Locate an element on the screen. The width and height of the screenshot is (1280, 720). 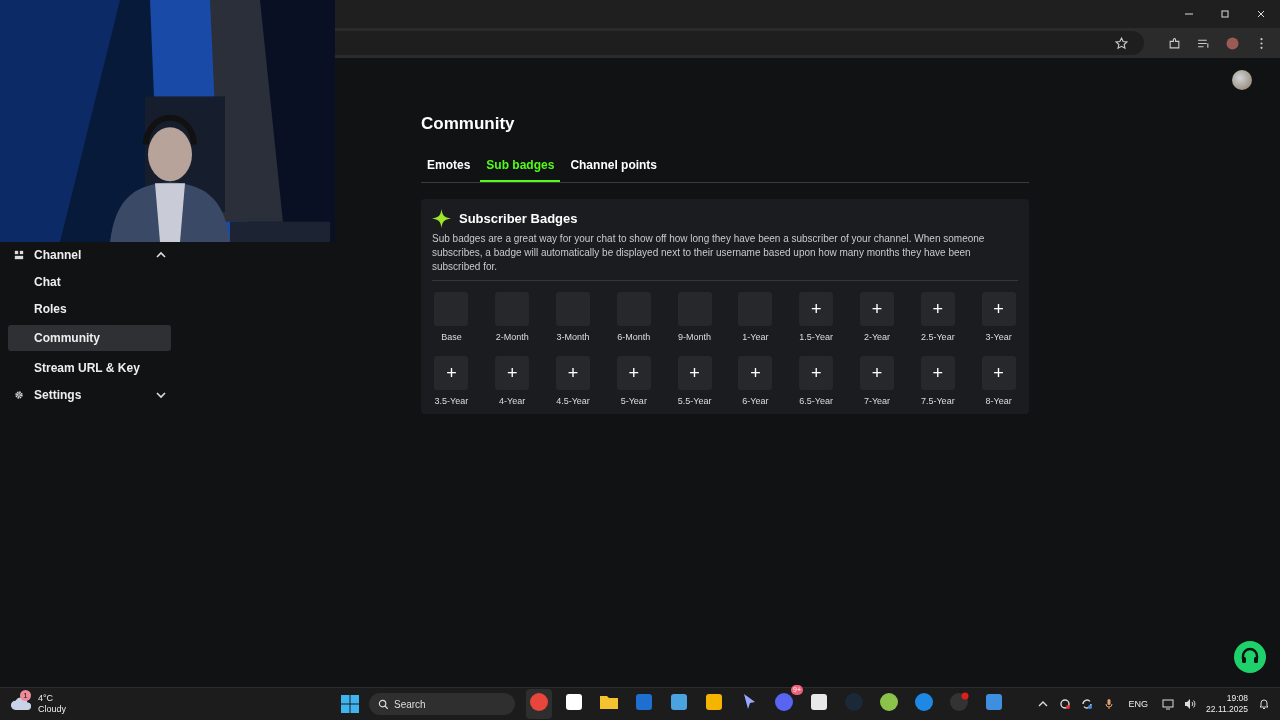
notification-badge: 1 is located at coordinates (25, 695).